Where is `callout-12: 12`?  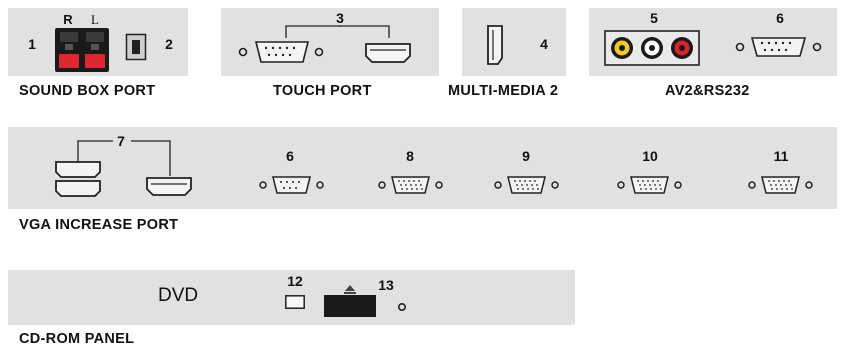
callout-12: 12 is located at coordinates (295, 281).